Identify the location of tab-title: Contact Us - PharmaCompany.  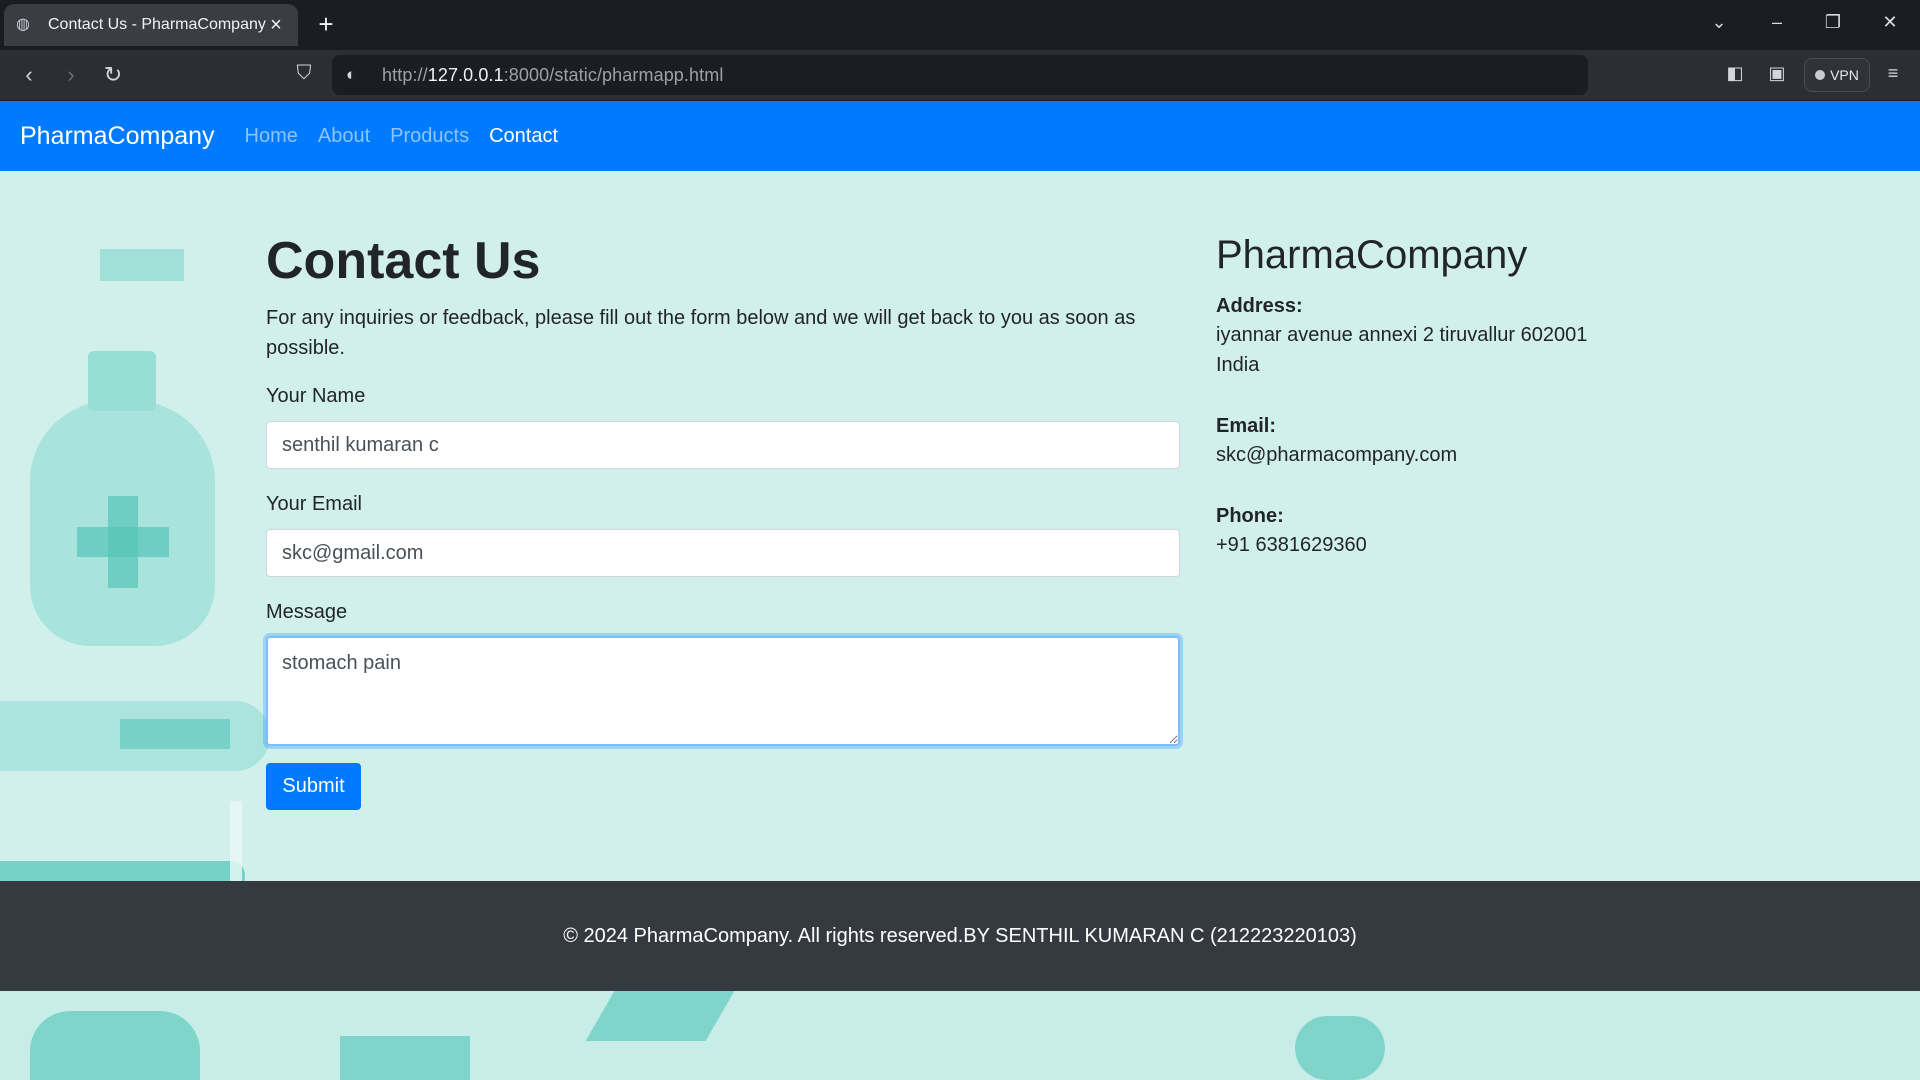
(157, 24).